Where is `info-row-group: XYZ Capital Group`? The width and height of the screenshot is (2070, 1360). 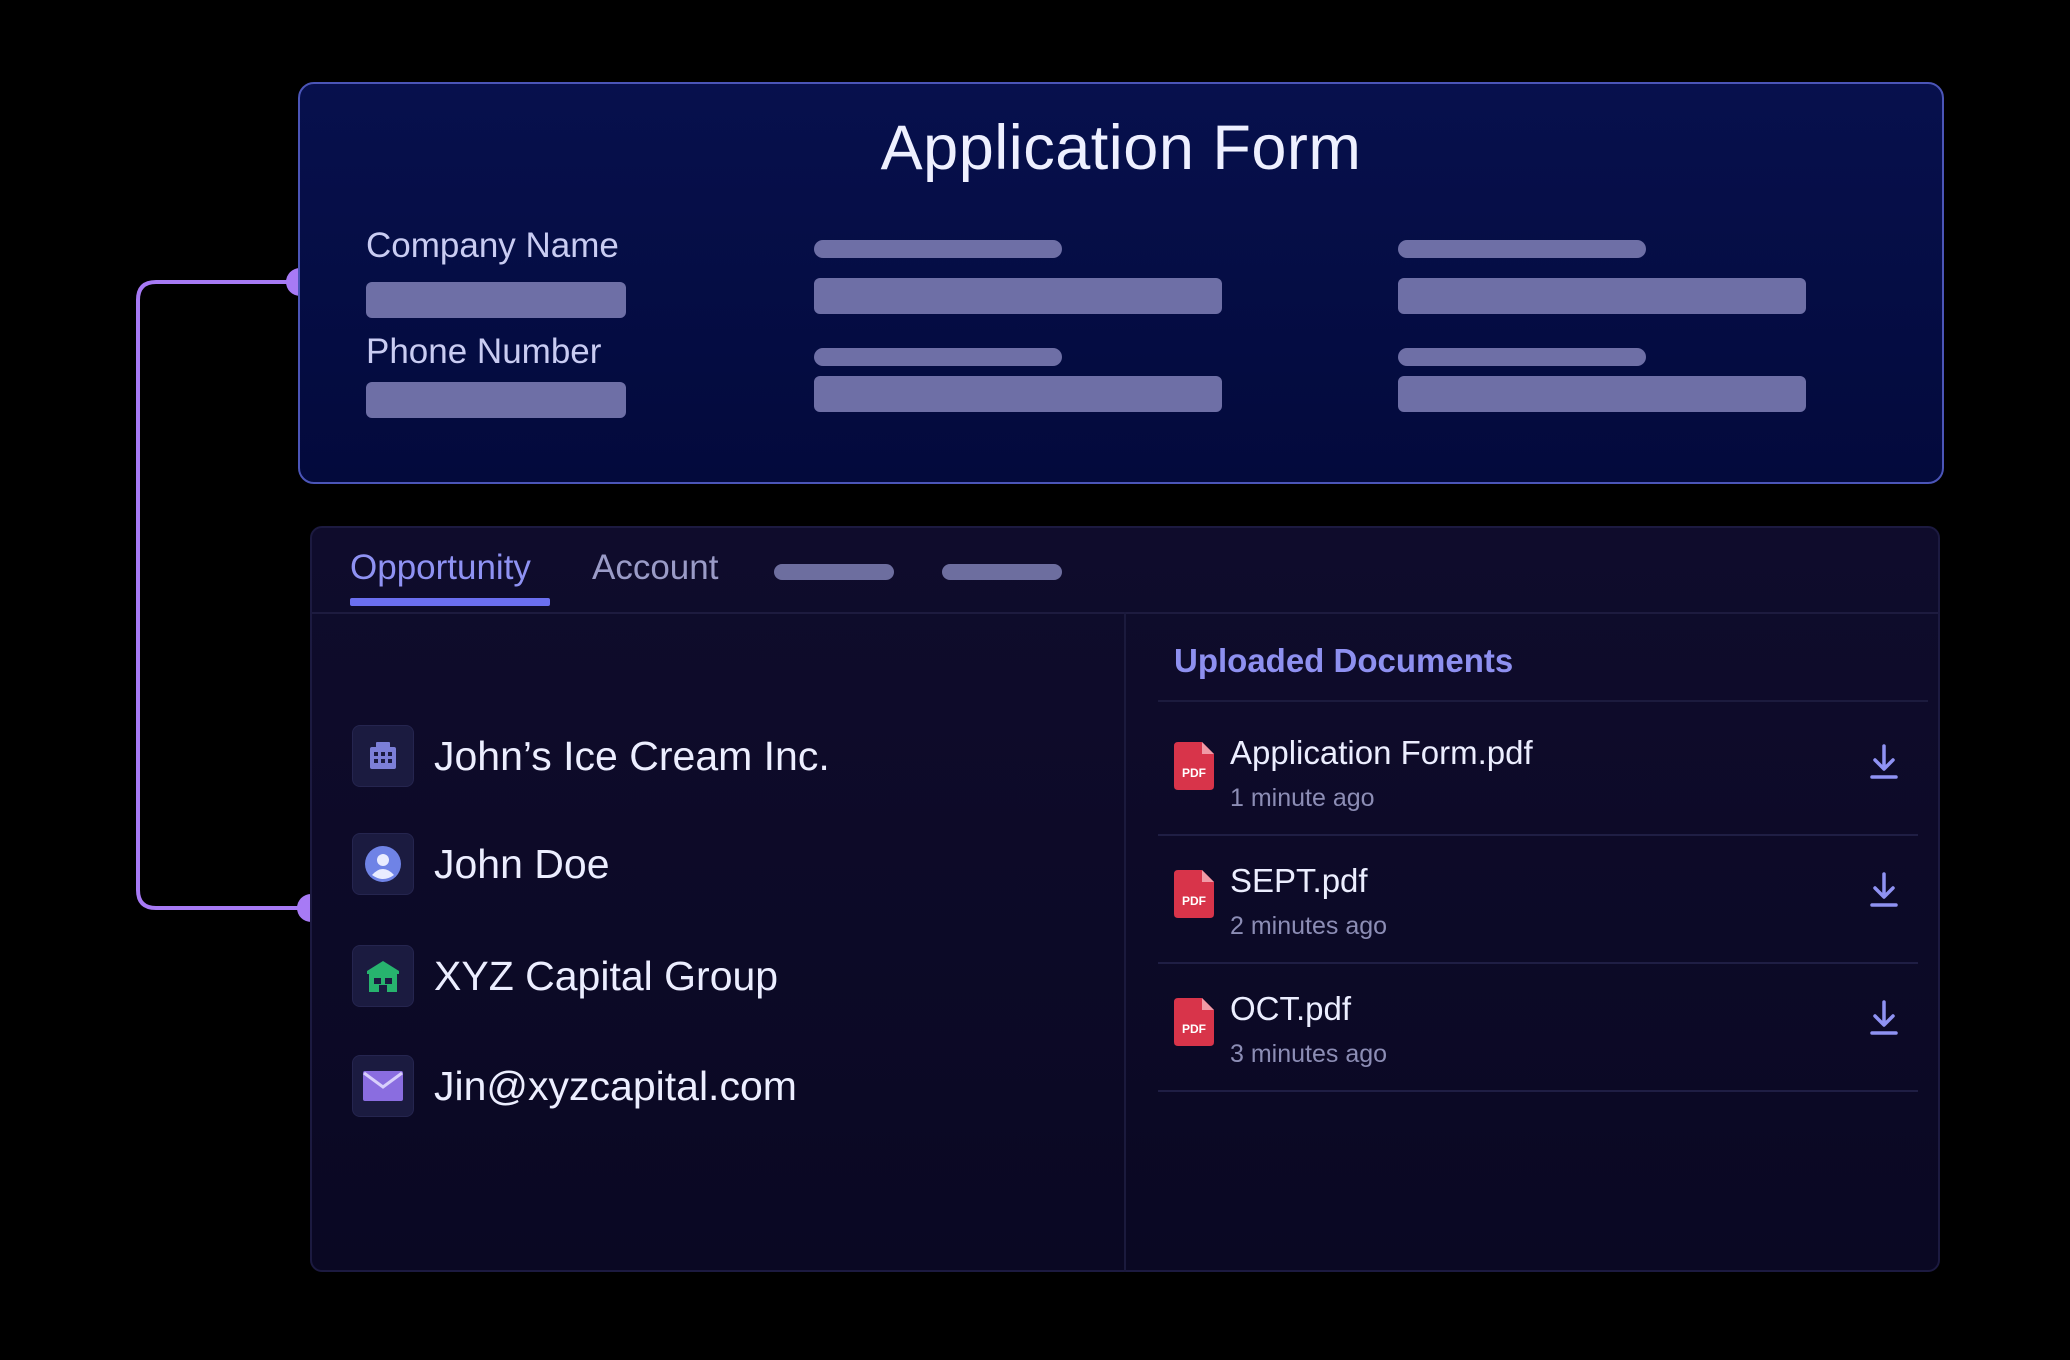 info-row-group: XYZ Capital Group is located at coordinates (565, 976).